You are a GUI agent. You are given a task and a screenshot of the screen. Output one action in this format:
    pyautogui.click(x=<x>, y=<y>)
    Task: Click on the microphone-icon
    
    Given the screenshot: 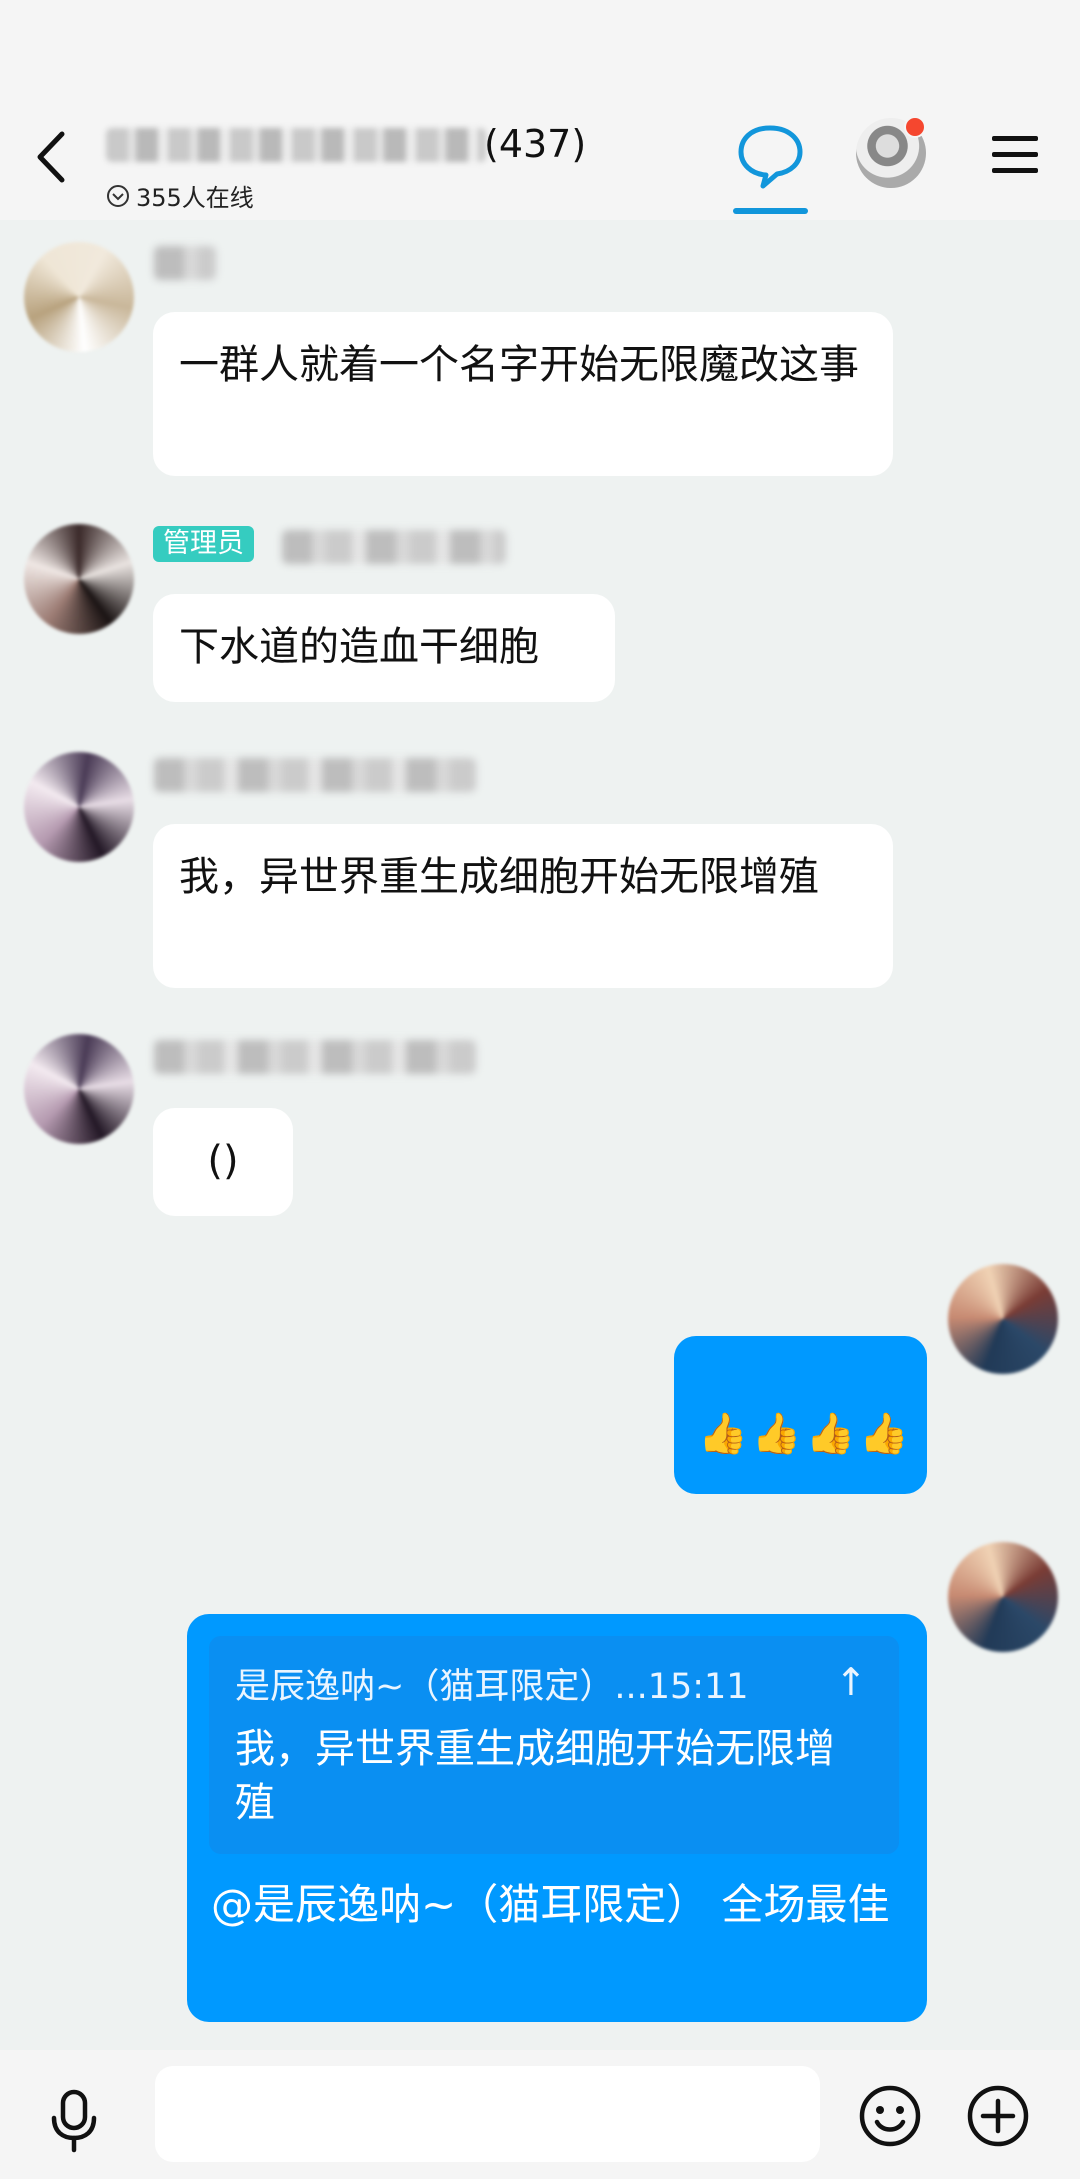 What is the action you would take?
    pyautogui.click(x=74, y=2121)
    